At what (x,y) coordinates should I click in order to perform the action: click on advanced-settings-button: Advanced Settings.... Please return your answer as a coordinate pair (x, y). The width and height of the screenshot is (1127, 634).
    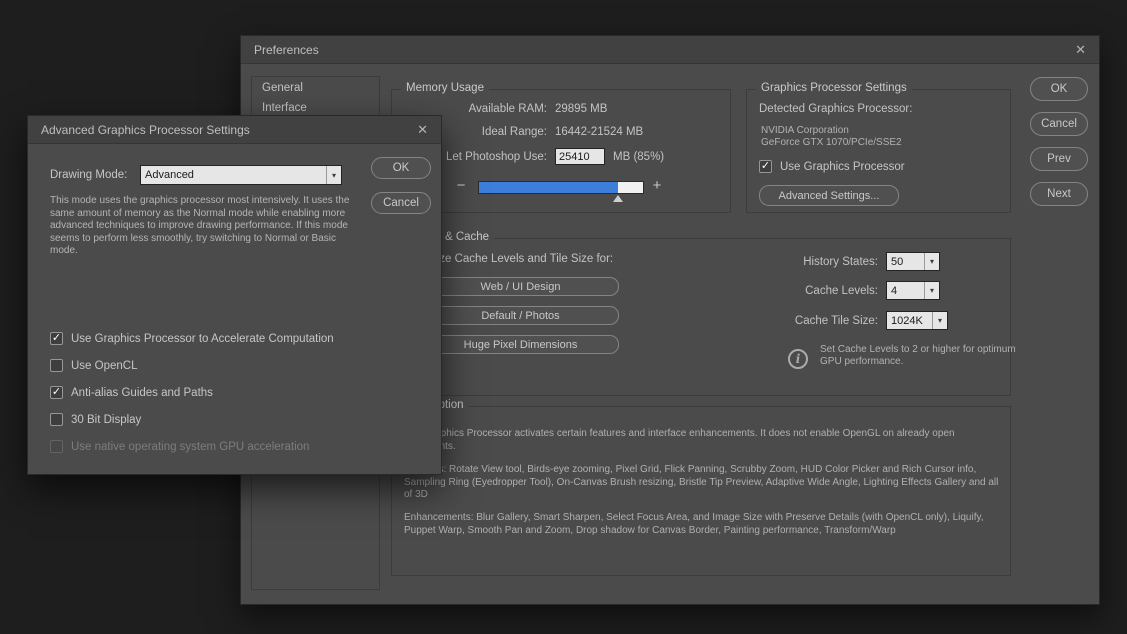
    Looking at the image, I should click on (829, 195).